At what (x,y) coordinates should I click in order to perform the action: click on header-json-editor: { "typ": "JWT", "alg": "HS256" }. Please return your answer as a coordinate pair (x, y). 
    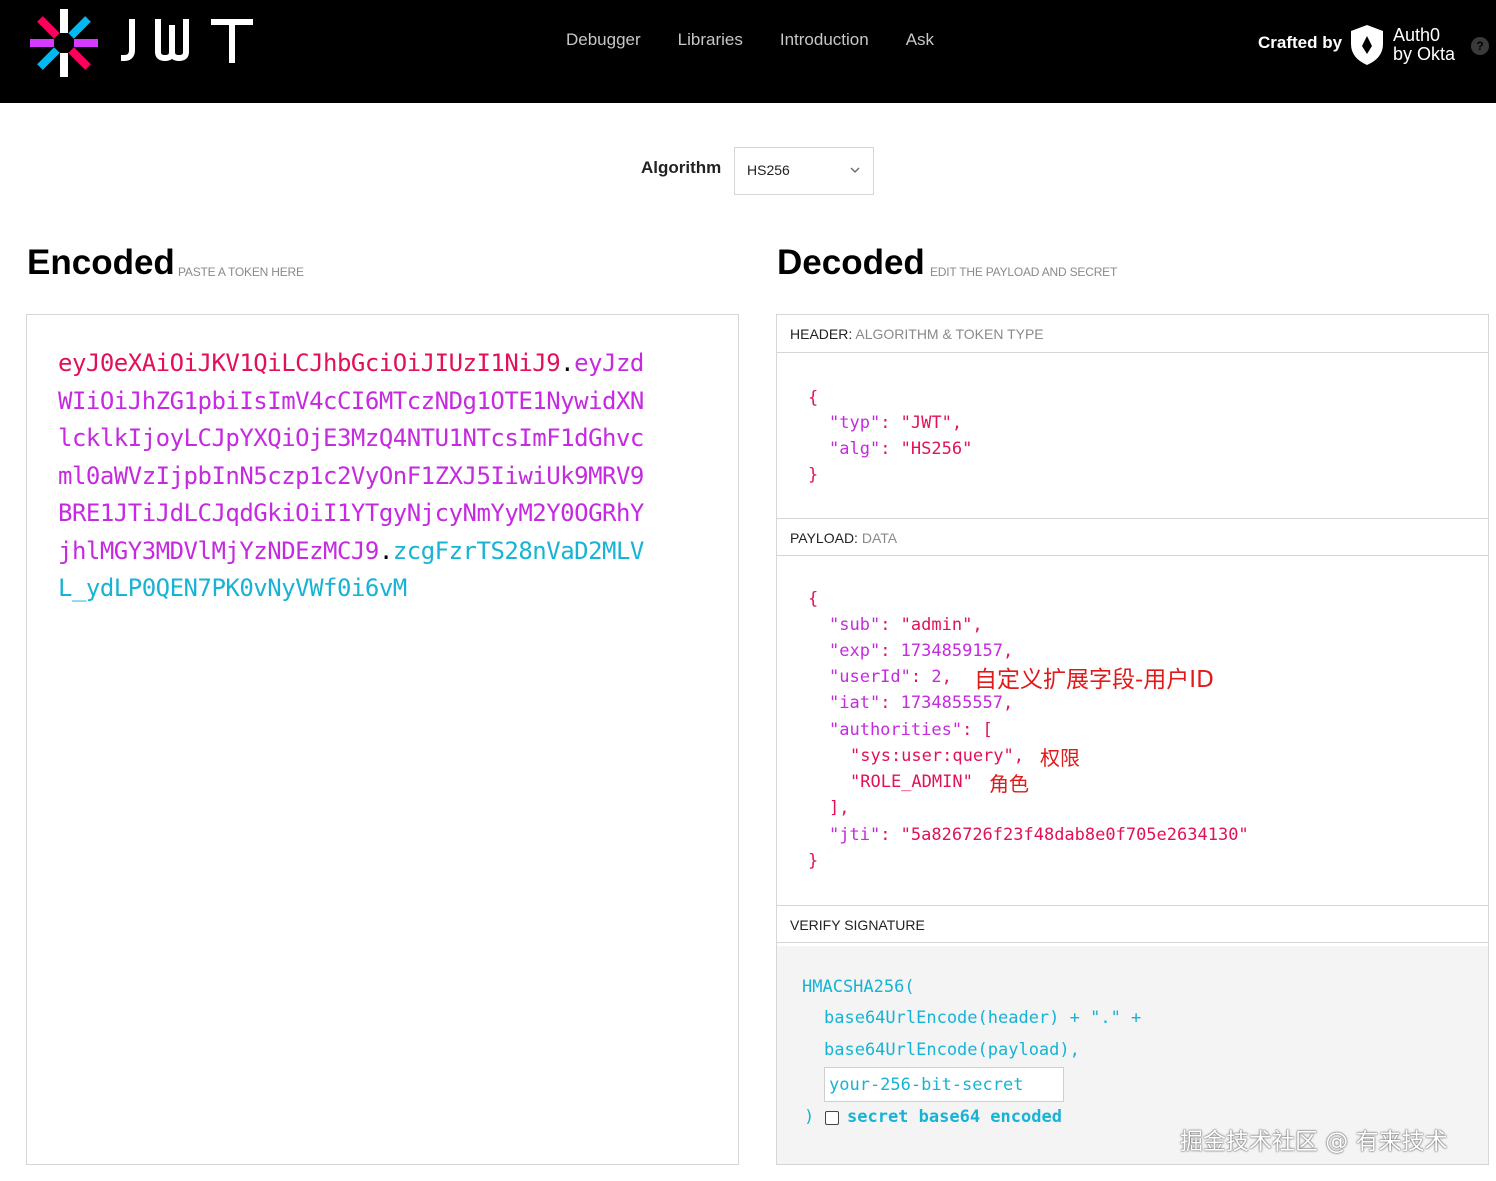
    Looking at the image, I should click on (1132, 435).